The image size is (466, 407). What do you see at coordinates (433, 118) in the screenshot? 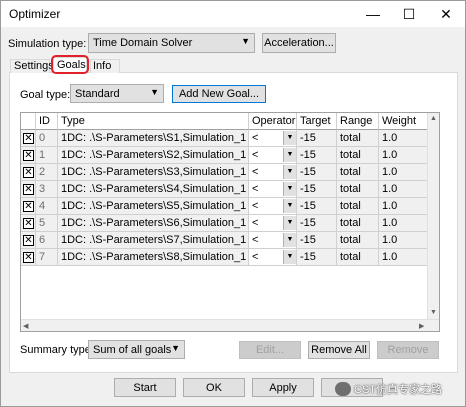
I see `scroll-up-icon: ▲` at bounding box center [433, 118].